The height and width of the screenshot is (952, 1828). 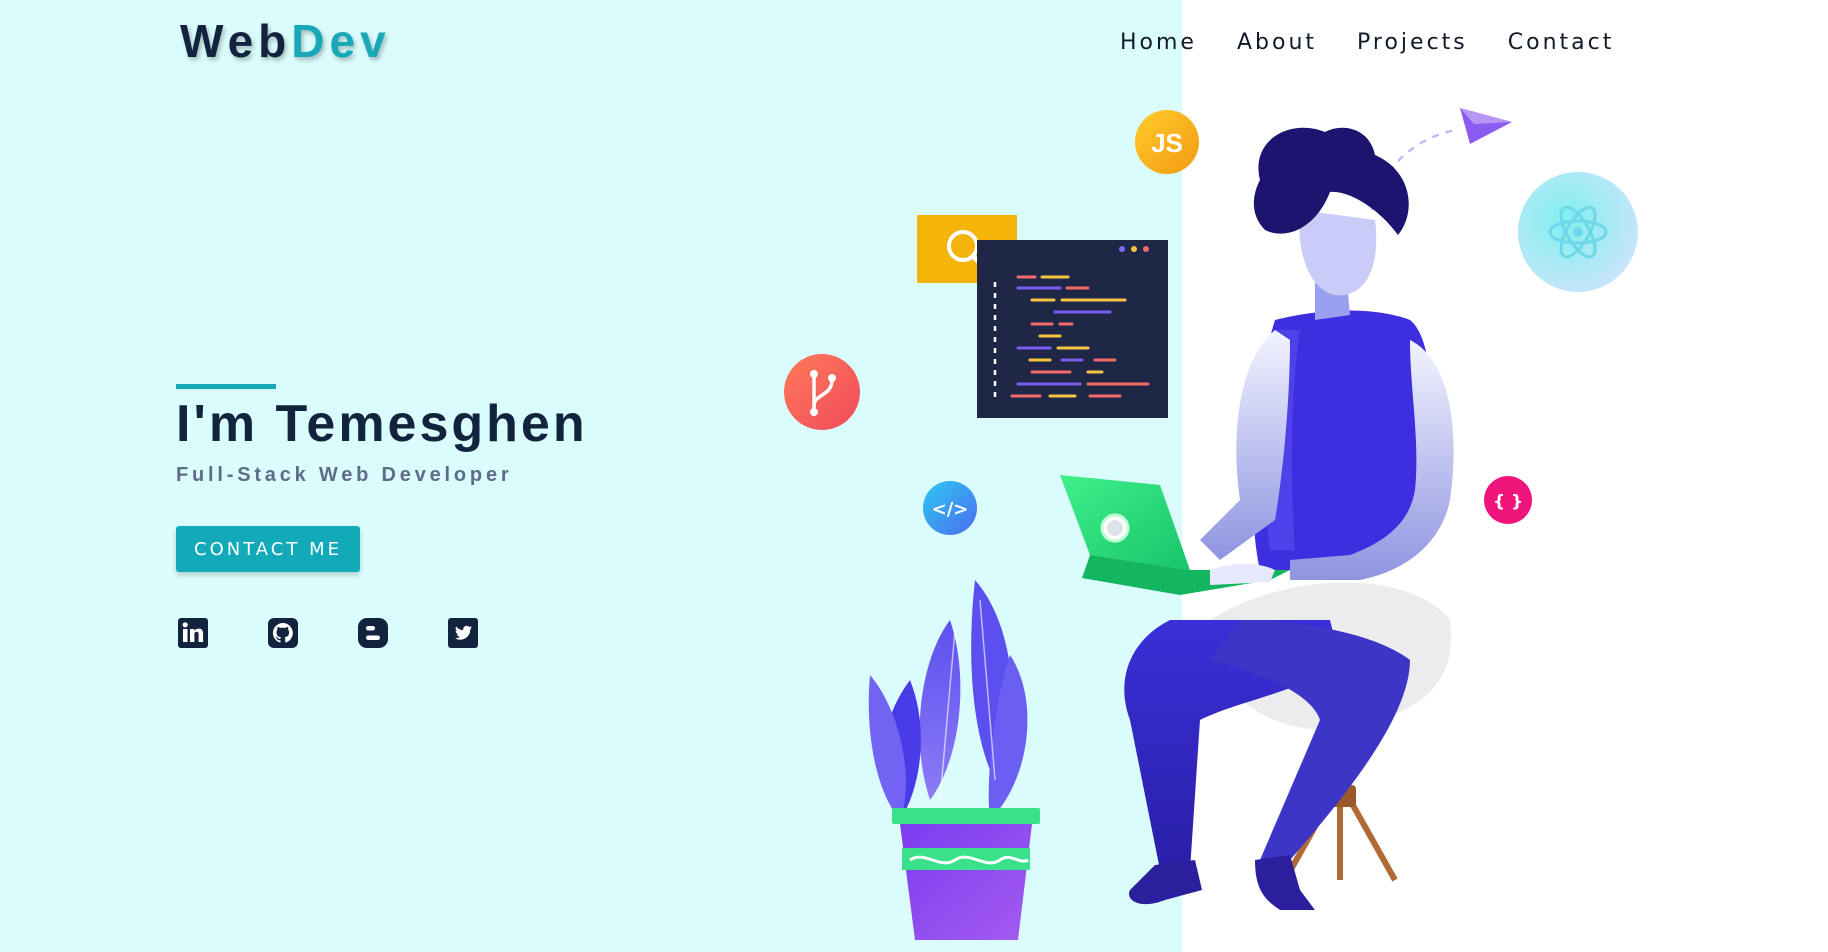 What do you see at coordinates (328, 633) in the screenshot?
I see `social-links` at bounding box center [328, 633].